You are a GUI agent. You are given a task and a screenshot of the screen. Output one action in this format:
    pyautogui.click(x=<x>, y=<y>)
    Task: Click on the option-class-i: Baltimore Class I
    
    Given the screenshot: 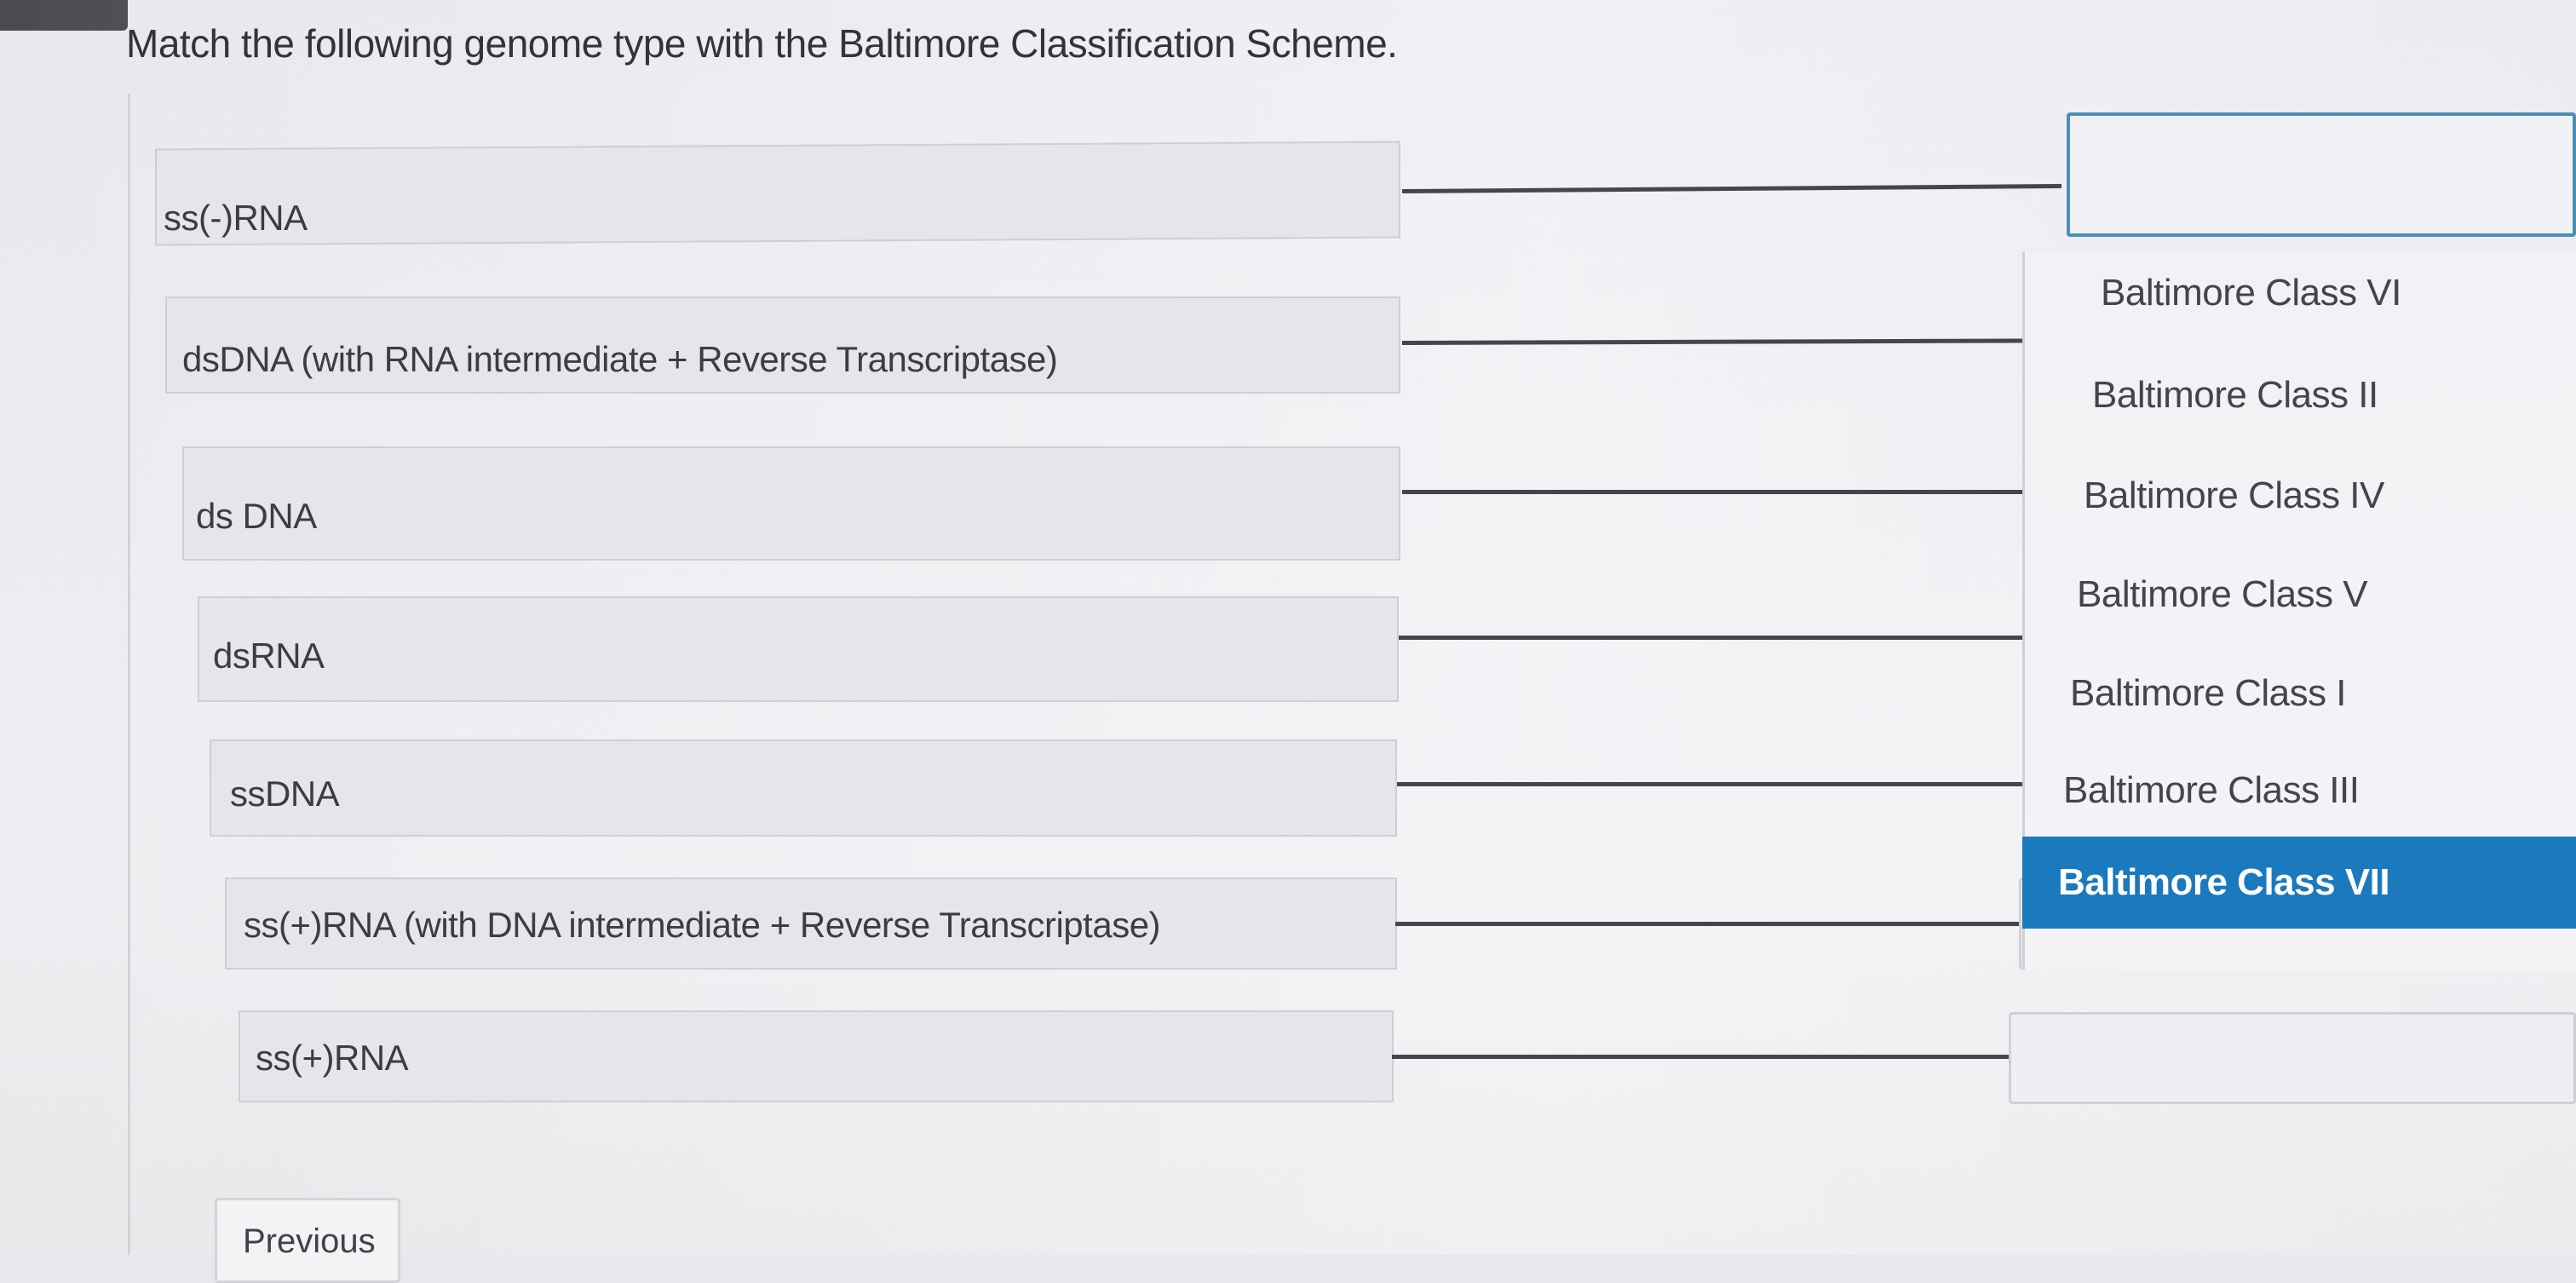 What is the action you would take?
    pyautogui.click(x=2305, y=693)
    